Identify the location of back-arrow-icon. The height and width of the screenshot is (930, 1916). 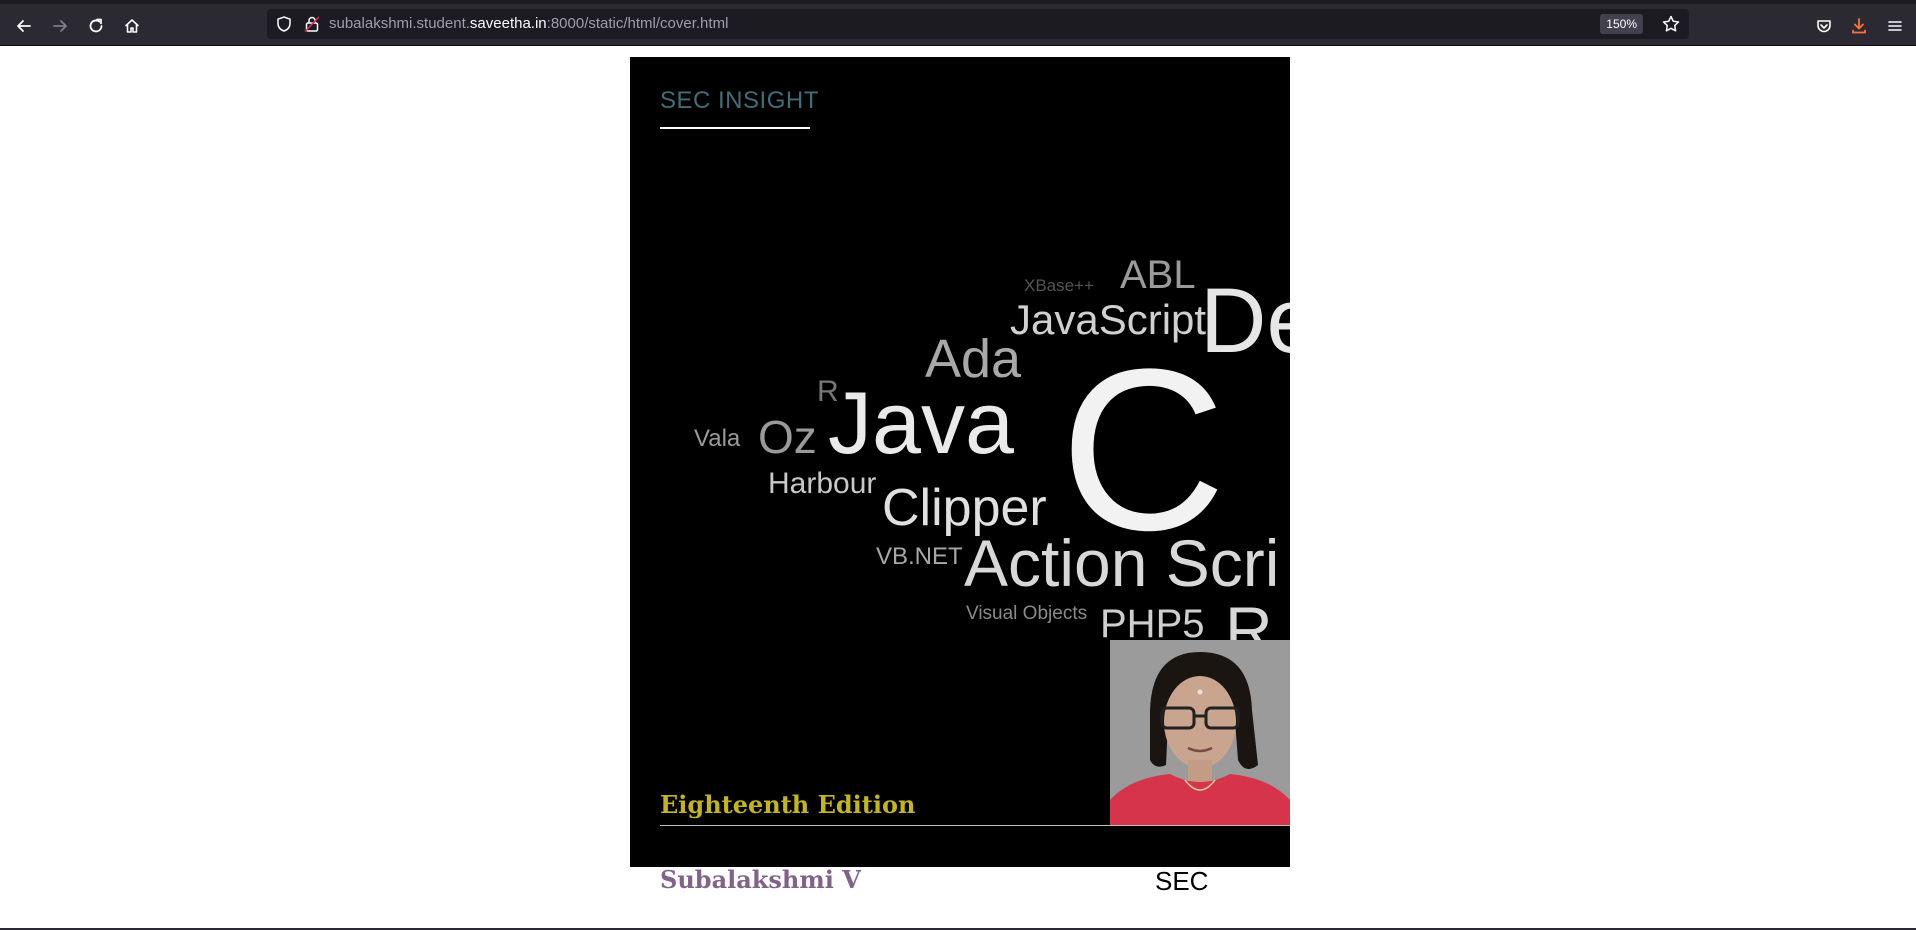
(24, 26).